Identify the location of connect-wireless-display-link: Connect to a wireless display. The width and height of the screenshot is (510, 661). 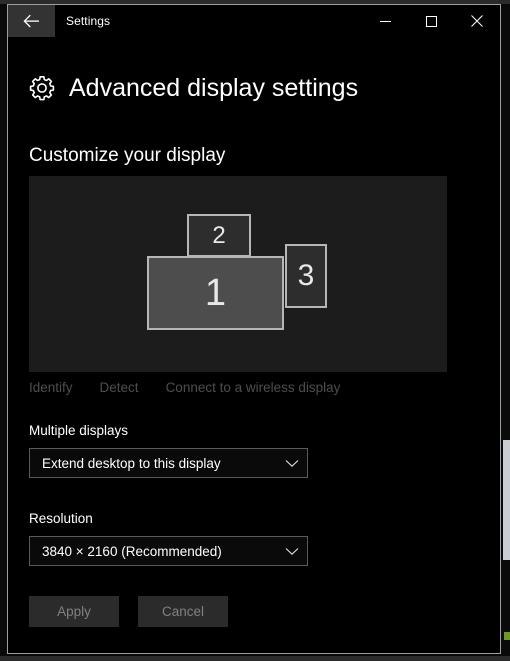
(253, 387).